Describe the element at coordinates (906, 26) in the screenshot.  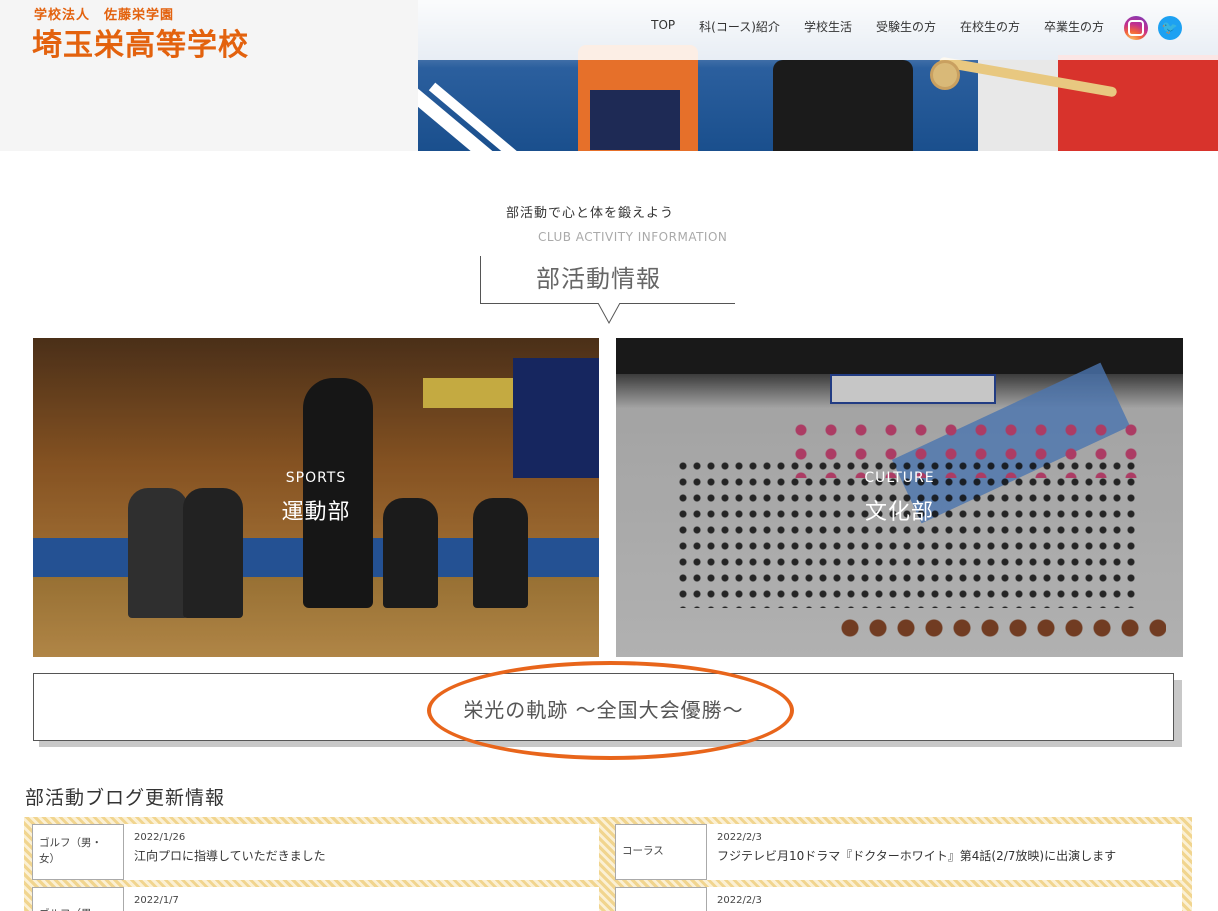
I see `nav-applicants: 受験生の方` at that location.